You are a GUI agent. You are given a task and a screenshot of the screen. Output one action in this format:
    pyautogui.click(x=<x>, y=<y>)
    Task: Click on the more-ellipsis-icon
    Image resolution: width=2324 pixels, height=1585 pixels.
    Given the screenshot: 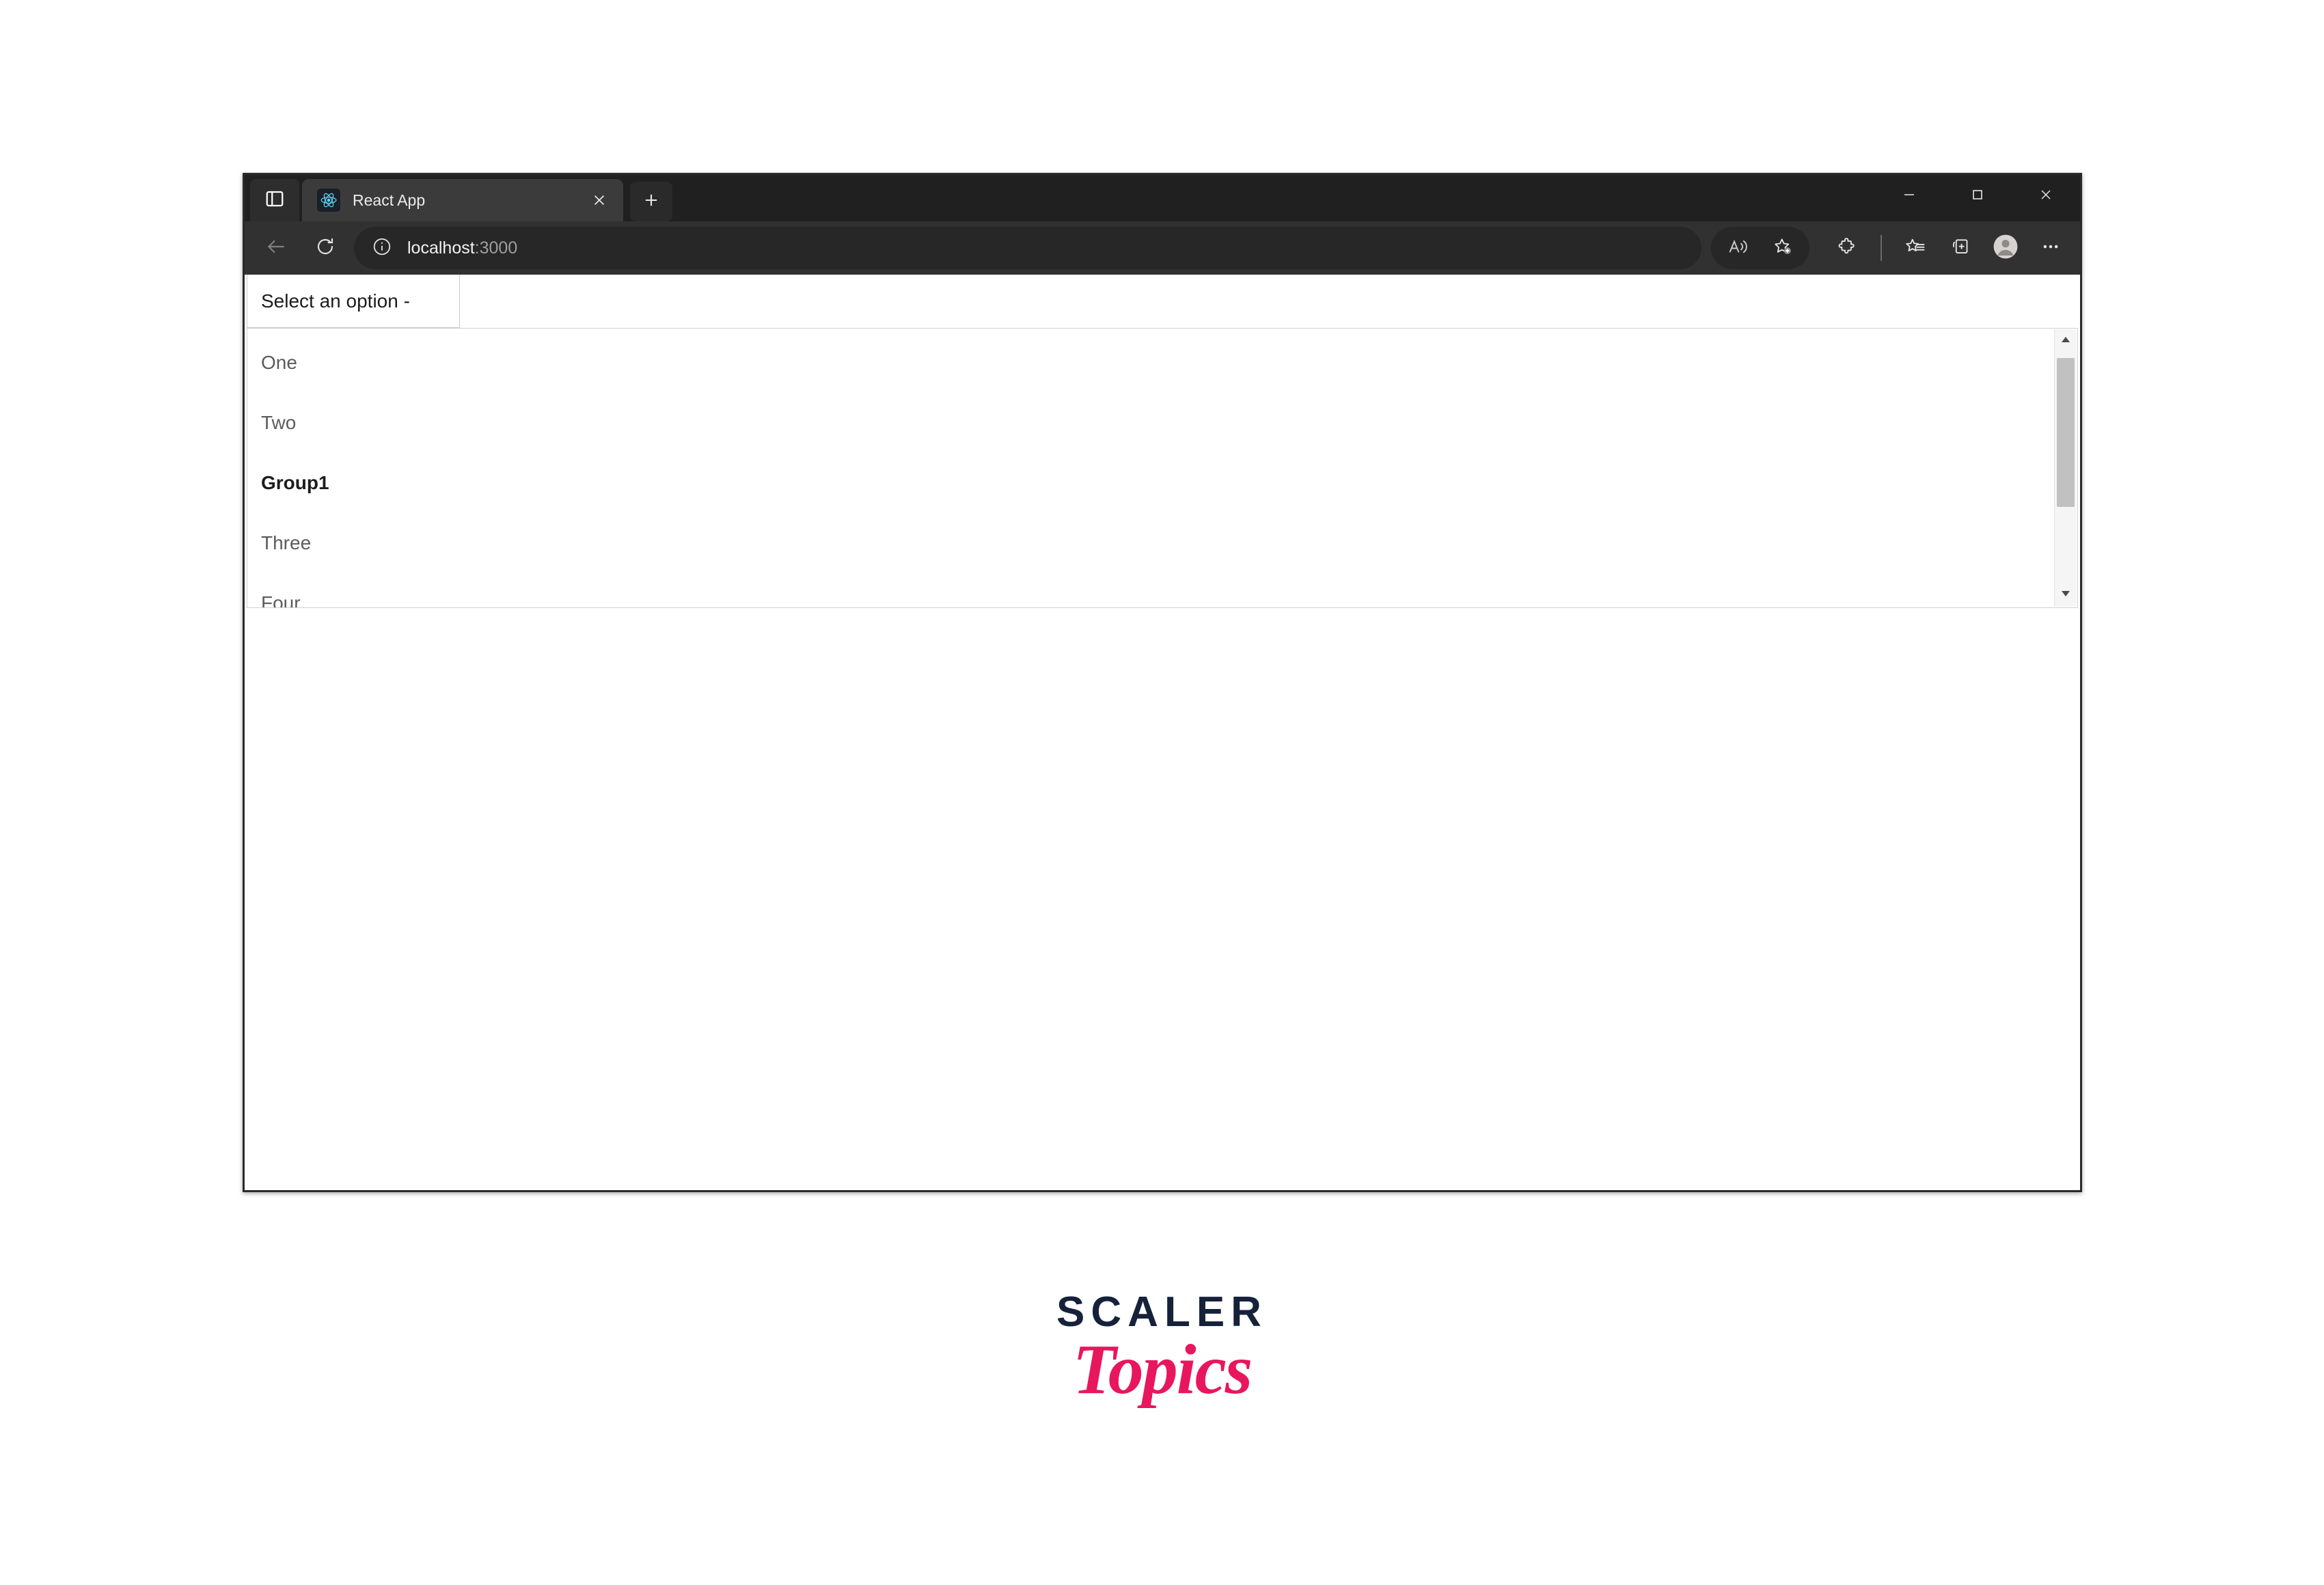 What is the action you would take?
    pyautogui.click(x=2050, y=248)
    